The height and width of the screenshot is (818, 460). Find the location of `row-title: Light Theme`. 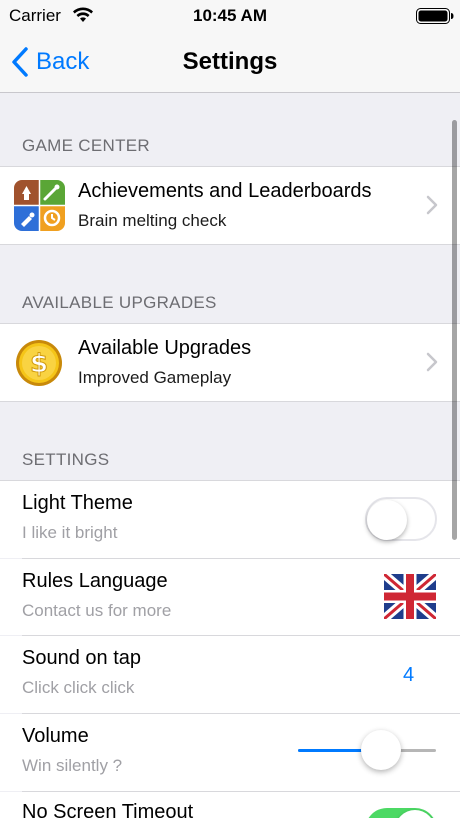

row-title: Light Theme is located at coordinates (77, 503).